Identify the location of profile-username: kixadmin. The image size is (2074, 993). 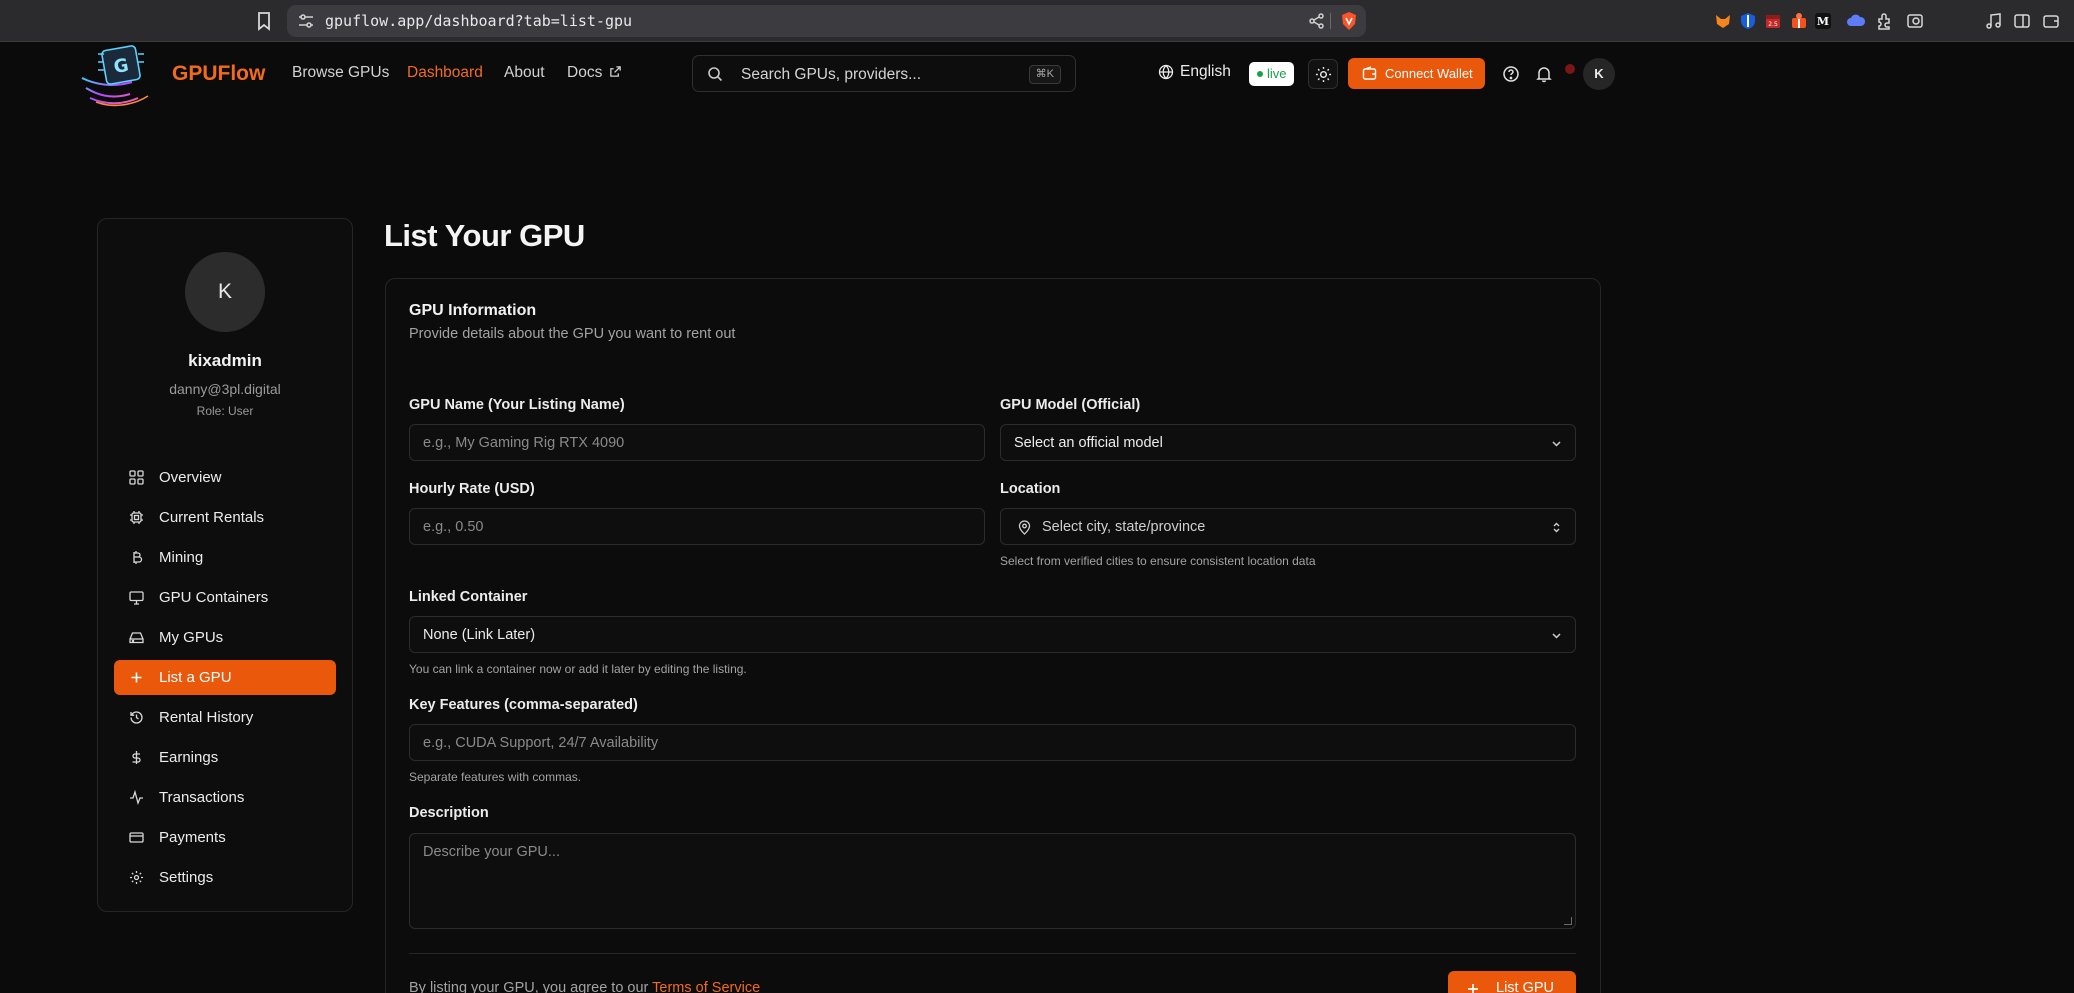
(225, 360).